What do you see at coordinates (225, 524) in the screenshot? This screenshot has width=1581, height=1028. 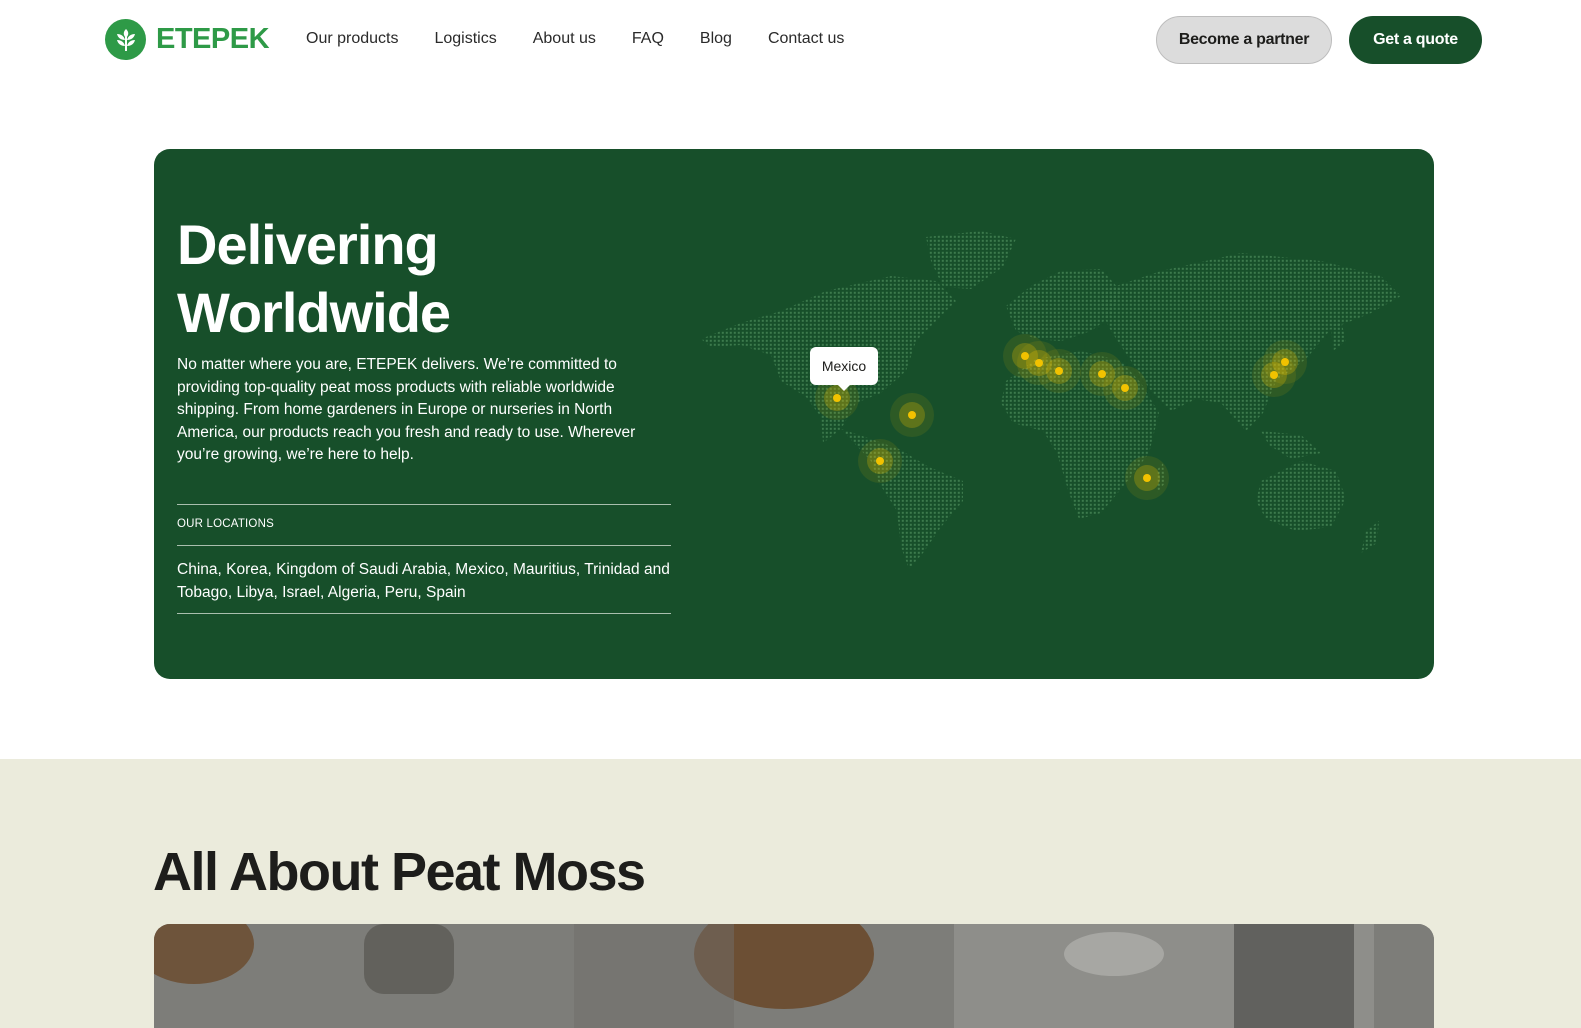 I see `locations-label: OUR LOCATIONS` at bounding box center [225, 524].